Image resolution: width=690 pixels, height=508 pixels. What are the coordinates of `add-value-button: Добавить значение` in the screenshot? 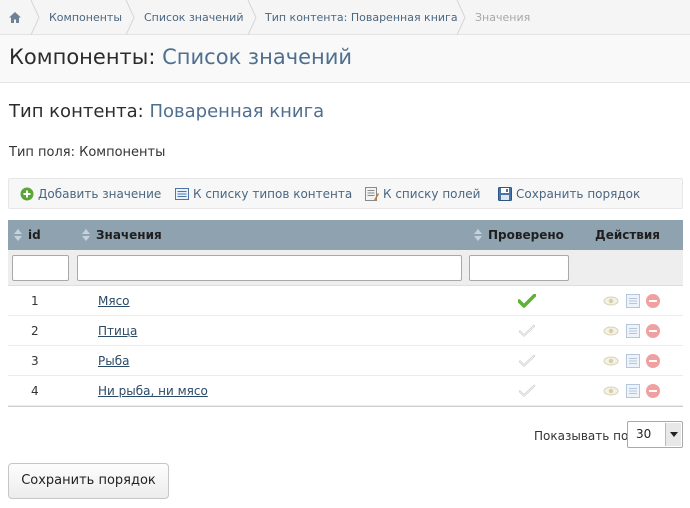 It's located at (90, 194).